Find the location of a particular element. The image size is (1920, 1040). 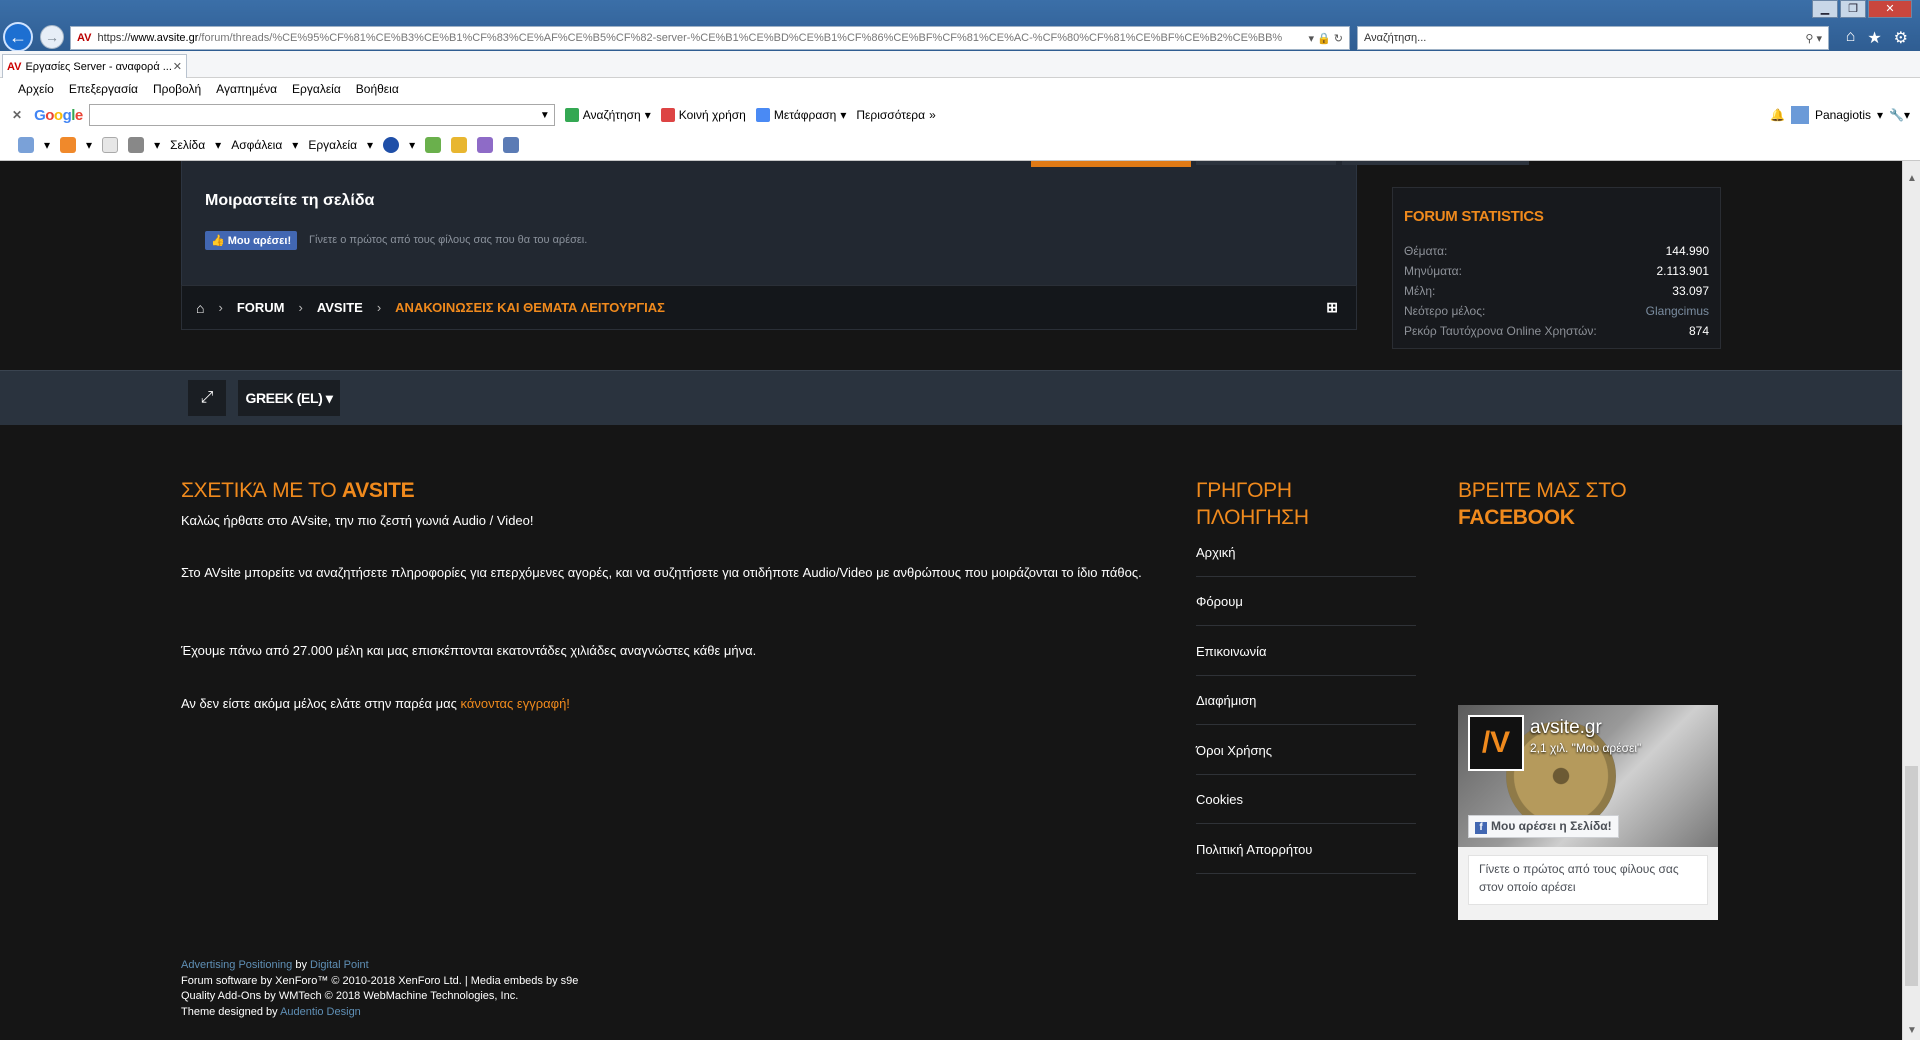

safety-menu: Ασφάλεια is located at coordinates (256, 145).